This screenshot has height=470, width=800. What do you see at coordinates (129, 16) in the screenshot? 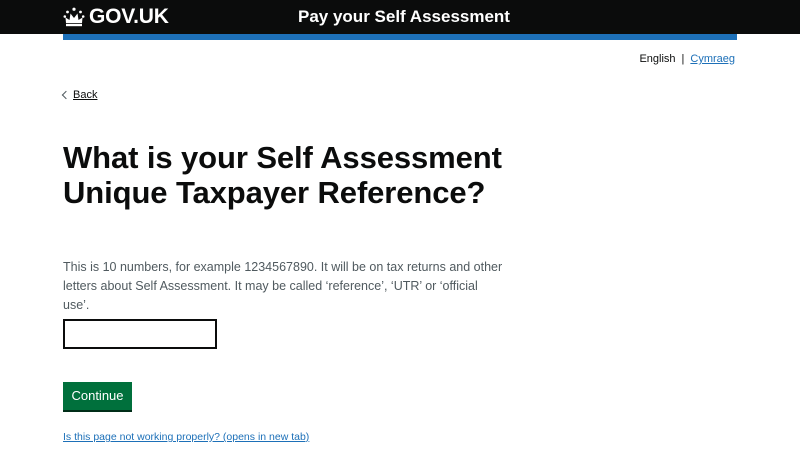
I see `govuk-logo-text: GOV.UK` at bounding box center [129, 16].